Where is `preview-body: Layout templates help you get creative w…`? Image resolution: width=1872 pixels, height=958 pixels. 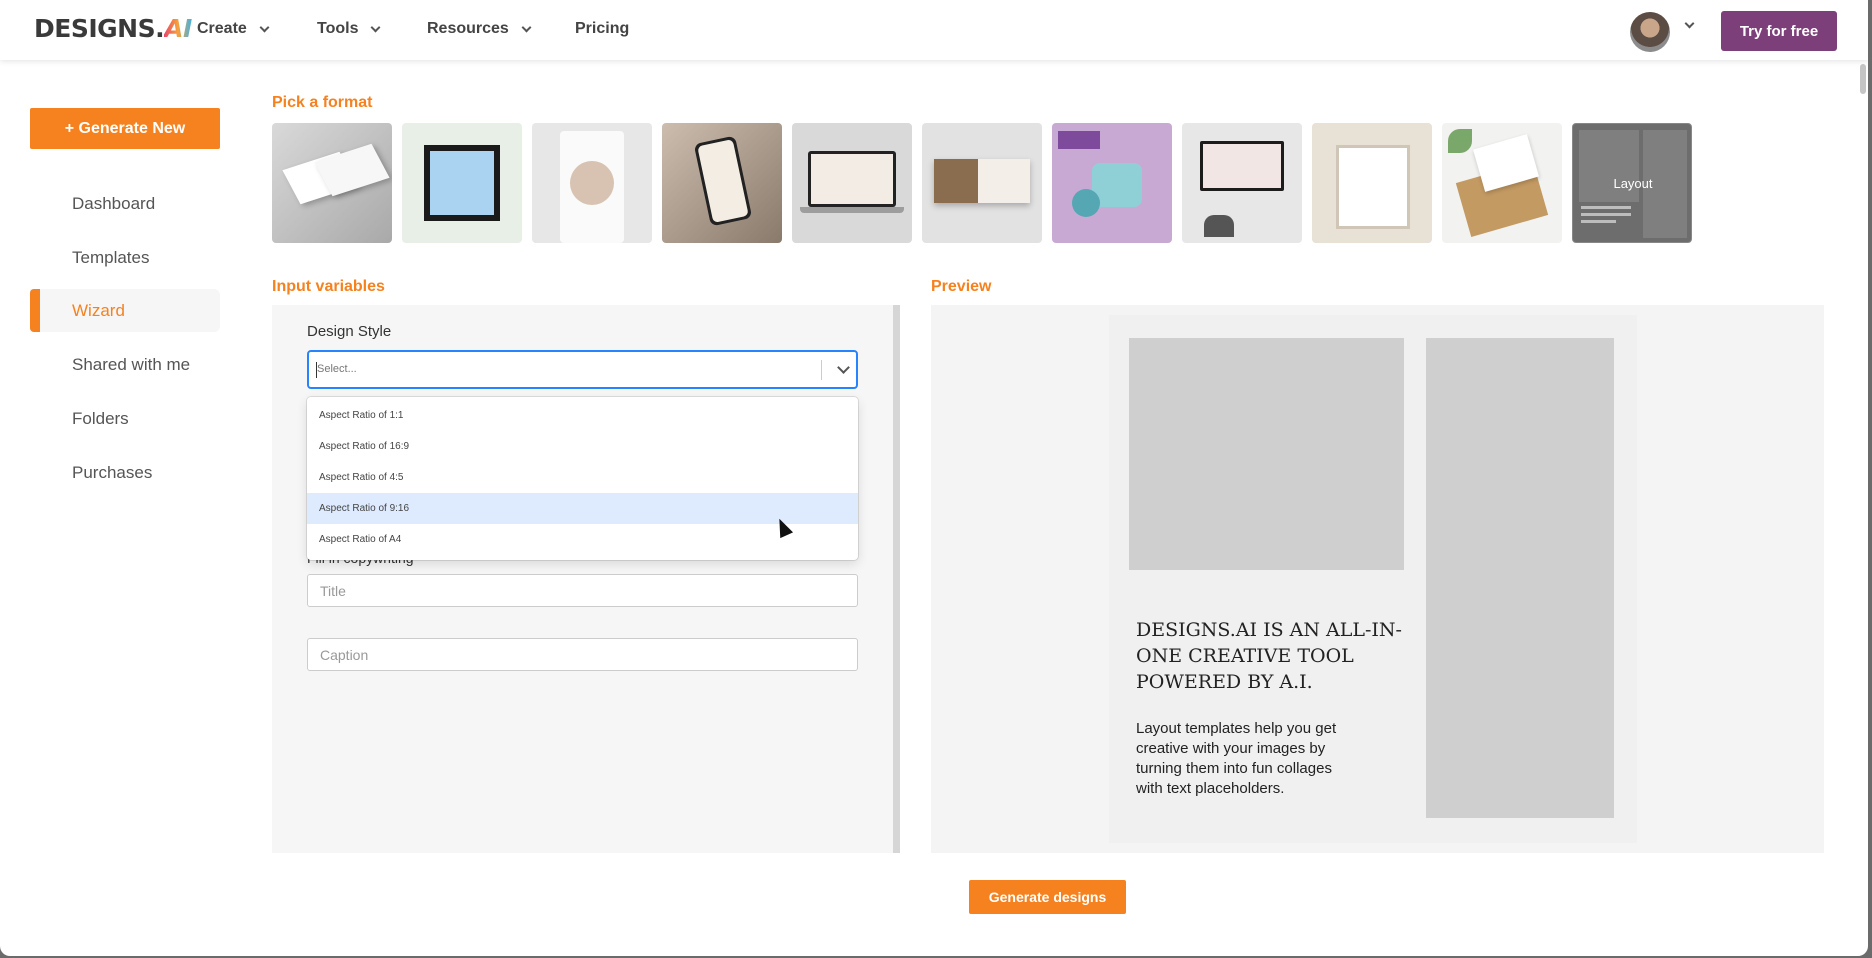 preview-body: Layout templates help you get creative w… is located at coordinates (1236, 758).